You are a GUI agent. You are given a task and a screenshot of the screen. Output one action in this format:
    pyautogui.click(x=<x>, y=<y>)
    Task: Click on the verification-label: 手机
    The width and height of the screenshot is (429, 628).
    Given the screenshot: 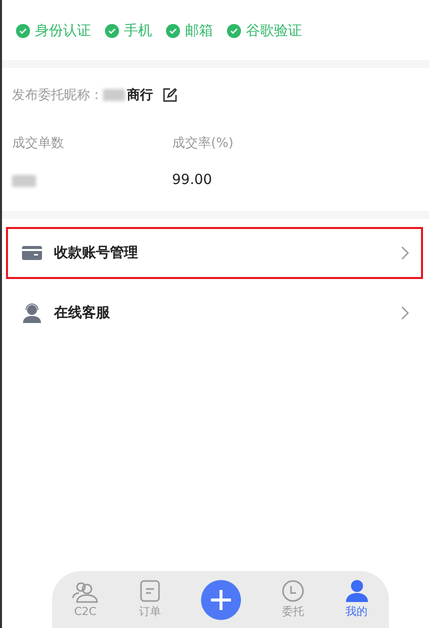 What is the action you would take?
    pyautogui.click(x=138, y=31)
    